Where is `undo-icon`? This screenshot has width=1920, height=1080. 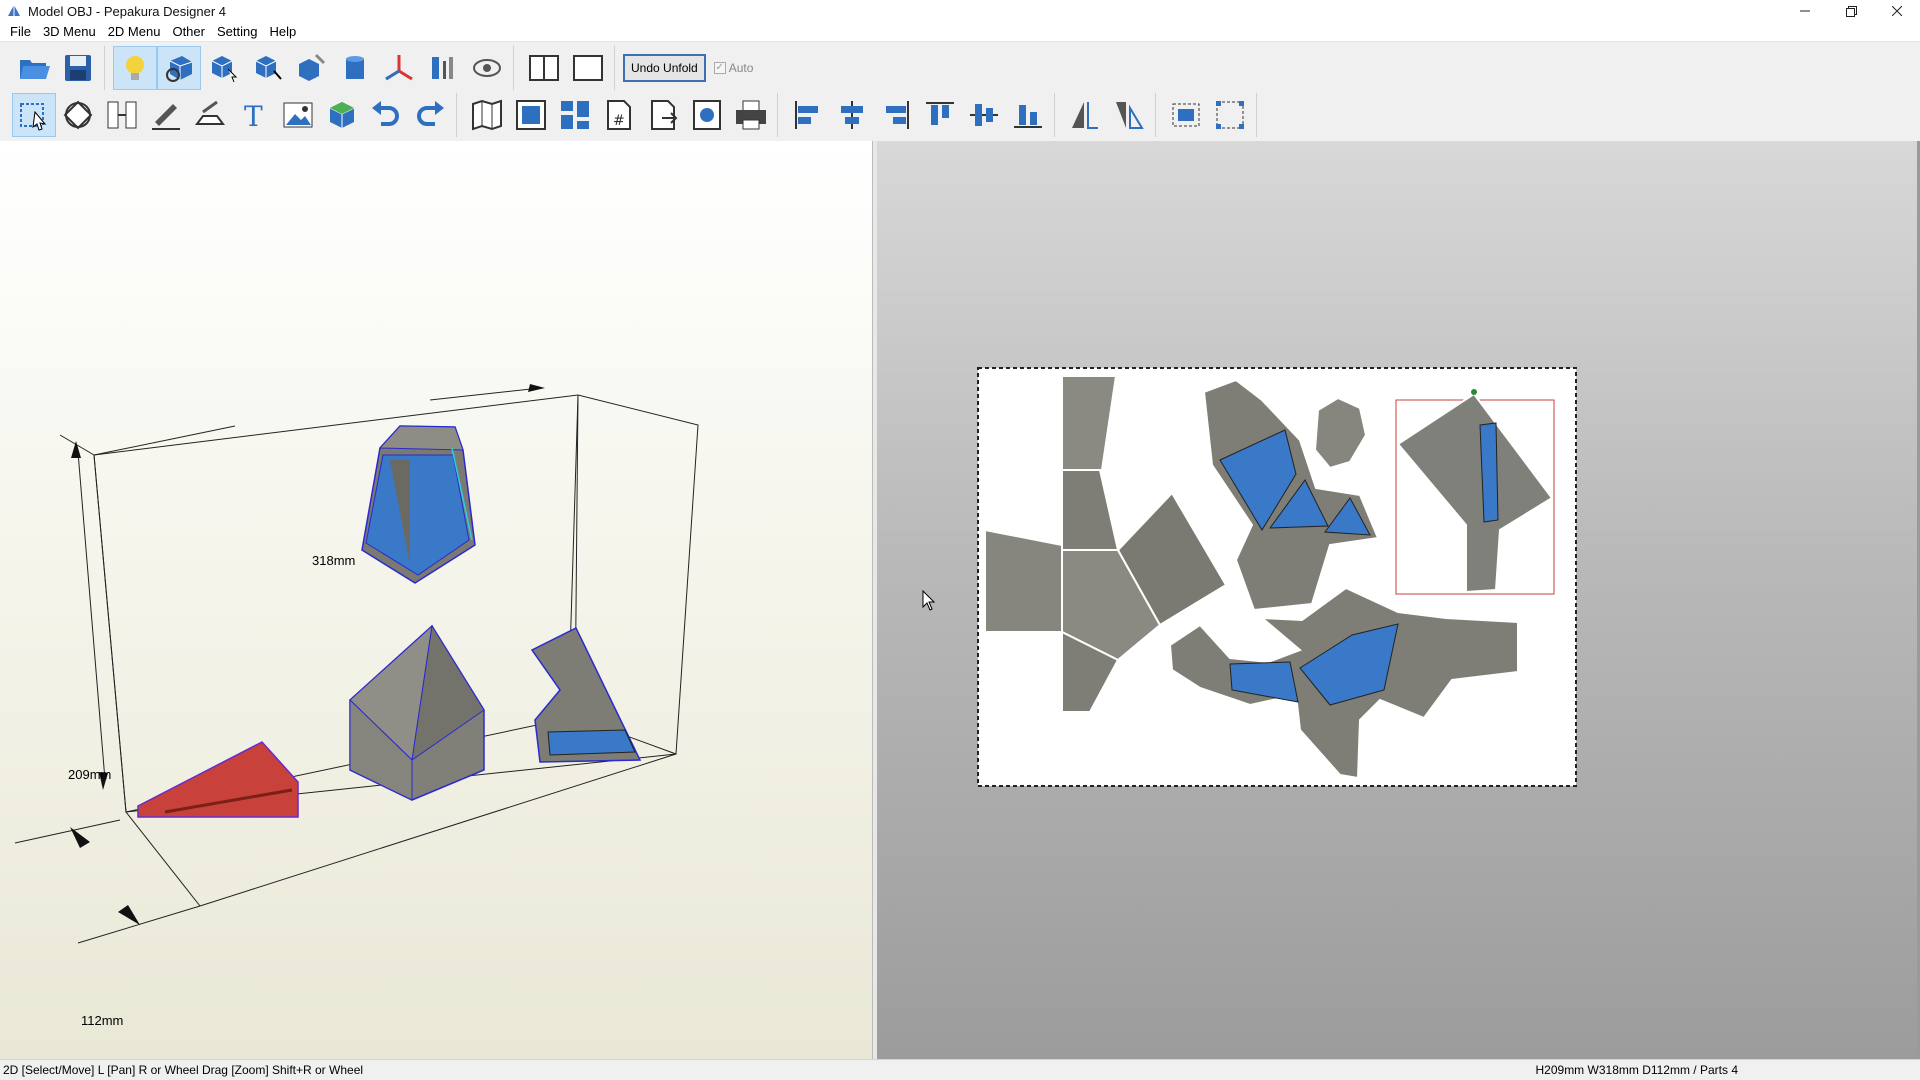
undo-icon is located at coordinates (385, 113).